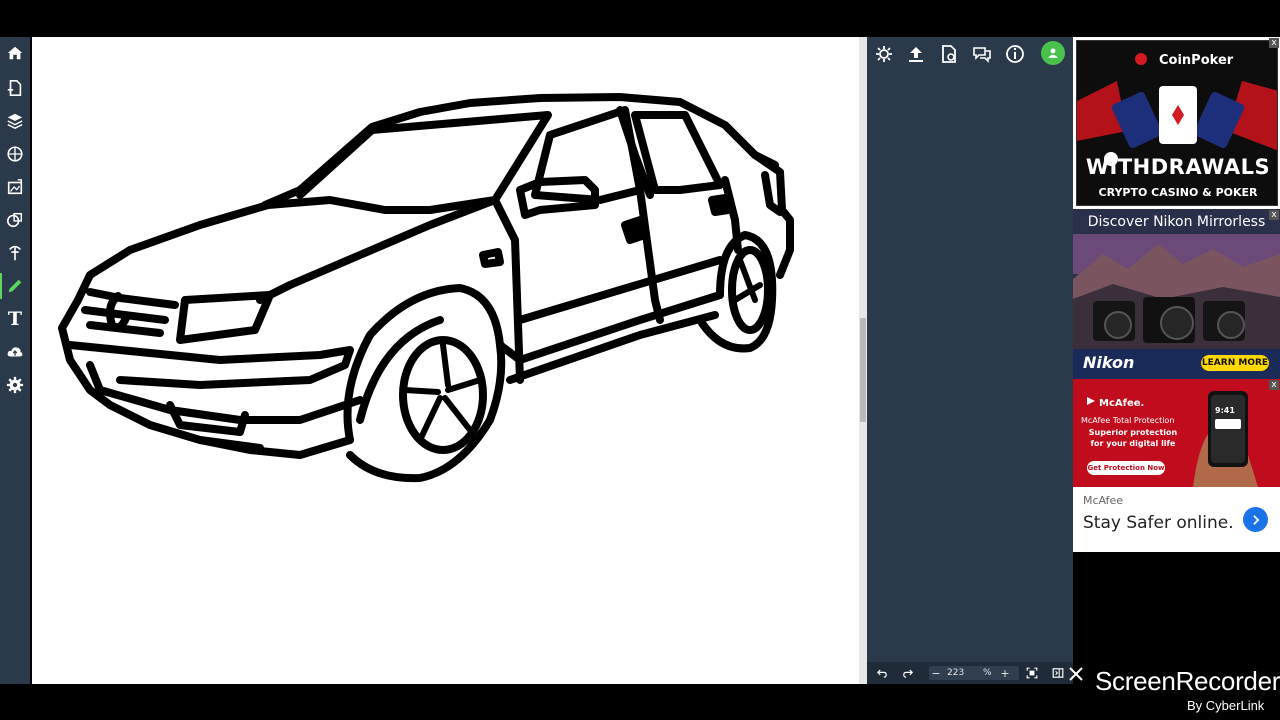  What do you see at coordinates (1053, 53) in the screenshot?
I see `user-avatar-icon` at bounding box center [1053, 53].